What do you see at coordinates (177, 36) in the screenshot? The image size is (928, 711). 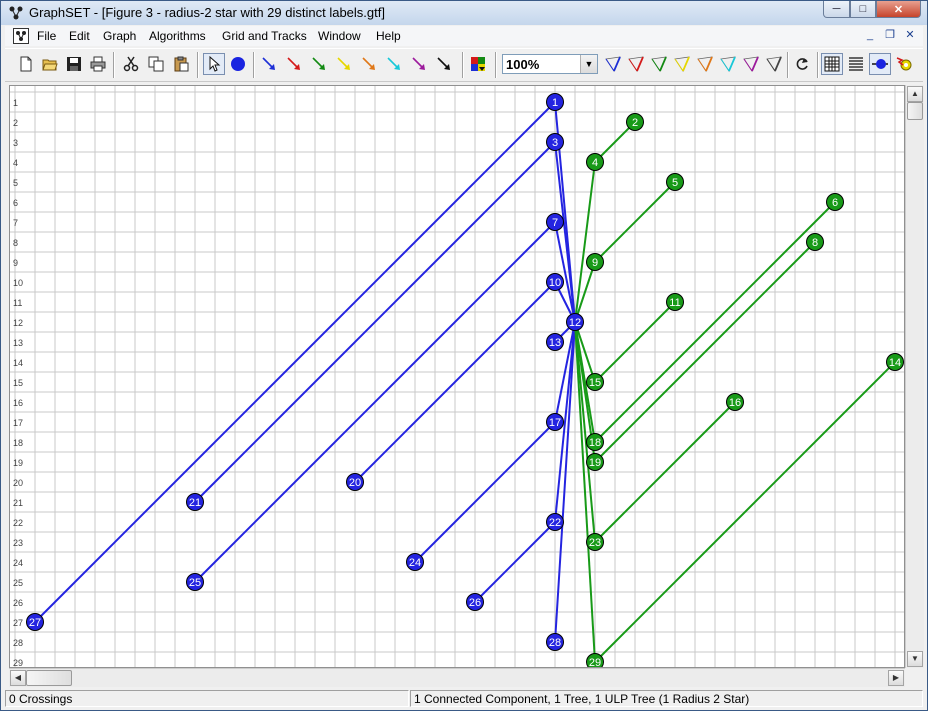 I see `menu-algorithms: Algorithms` at bounding box center [177, 36].